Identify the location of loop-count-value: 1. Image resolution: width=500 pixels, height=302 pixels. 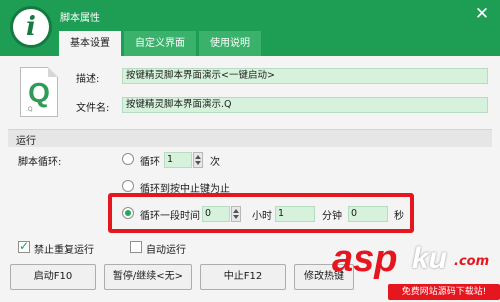
(178, 160).